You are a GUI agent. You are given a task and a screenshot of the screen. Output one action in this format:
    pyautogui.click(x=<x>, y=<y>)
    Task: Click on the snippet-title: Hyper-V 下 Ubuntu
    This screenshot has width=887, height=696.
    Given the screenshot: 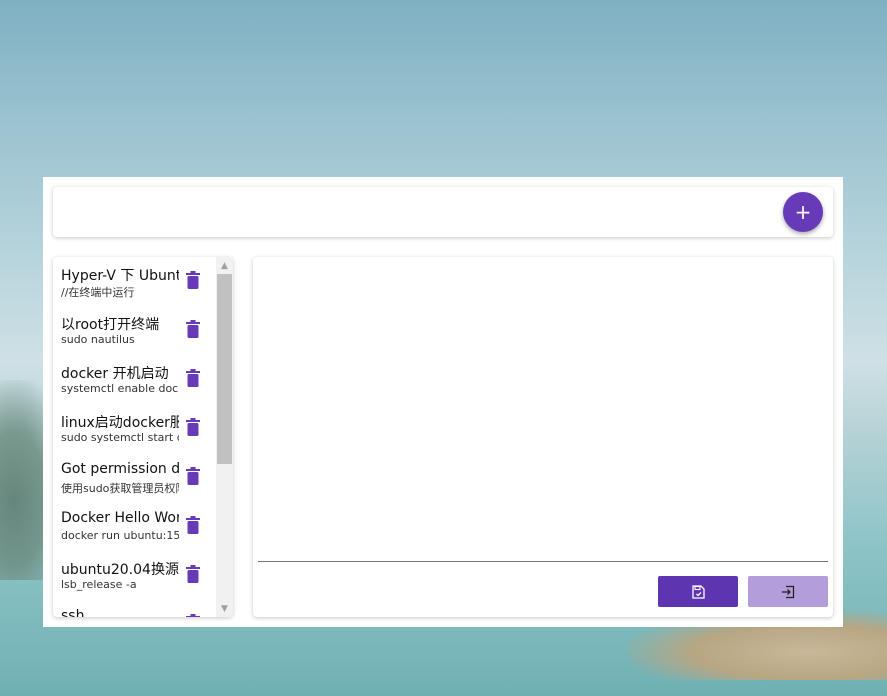 What is the action you would take?
    pyautogui.click(x=120, y=276)
    